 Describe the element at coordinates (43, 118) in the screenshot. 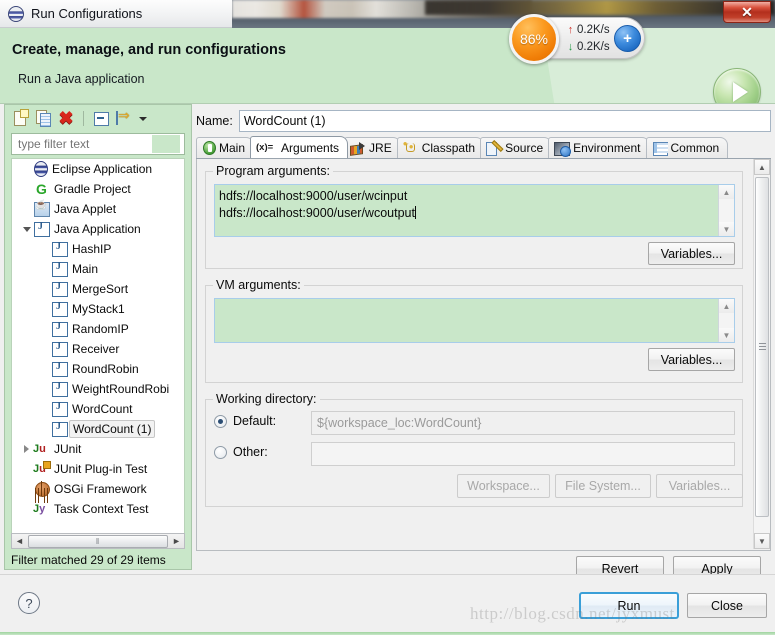

I see `duplicate-icon` at that location.